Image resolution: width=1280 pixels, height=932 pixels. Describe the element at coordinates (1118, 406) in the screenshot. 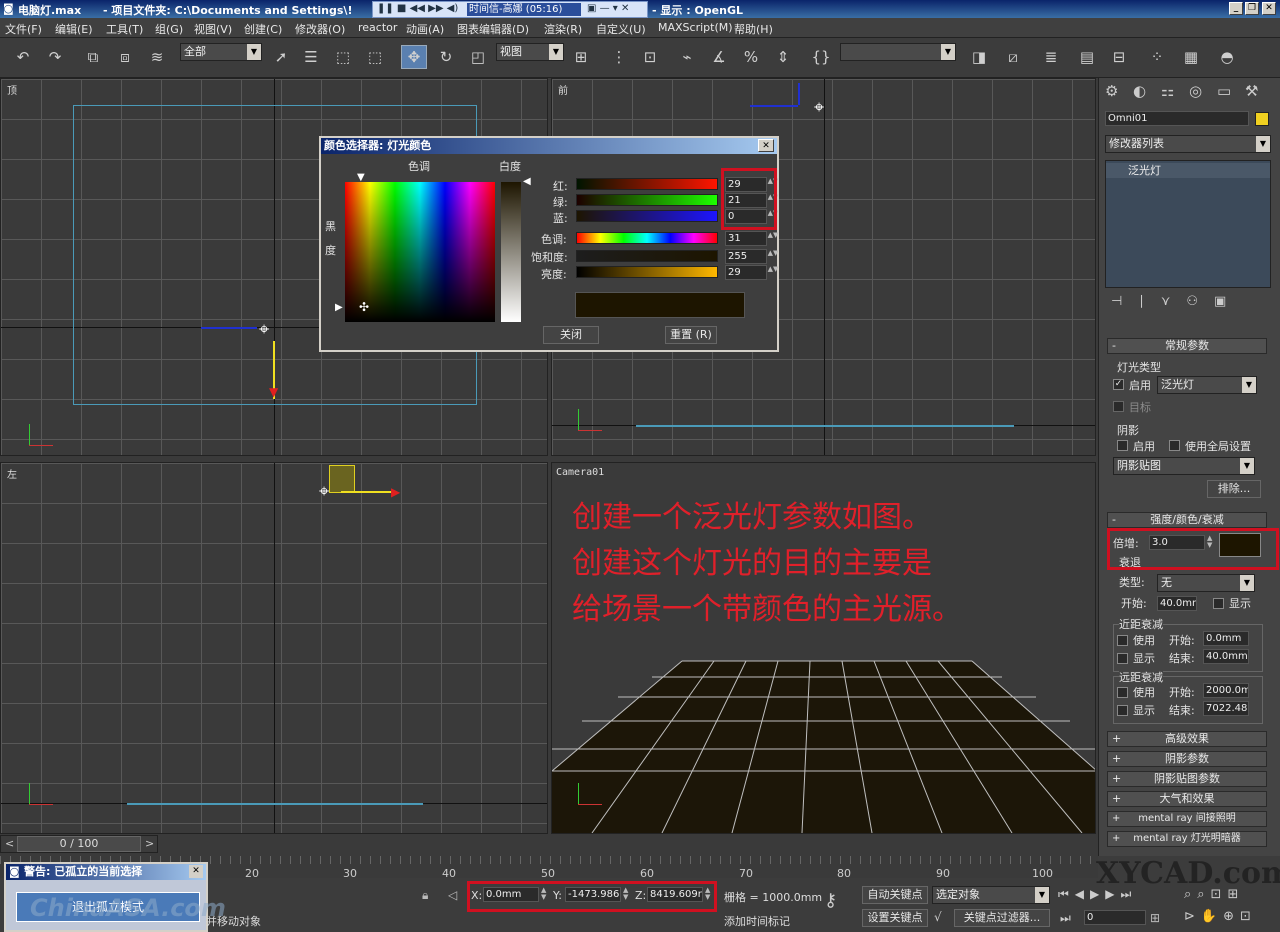

I see `target-checkbox` at that location.